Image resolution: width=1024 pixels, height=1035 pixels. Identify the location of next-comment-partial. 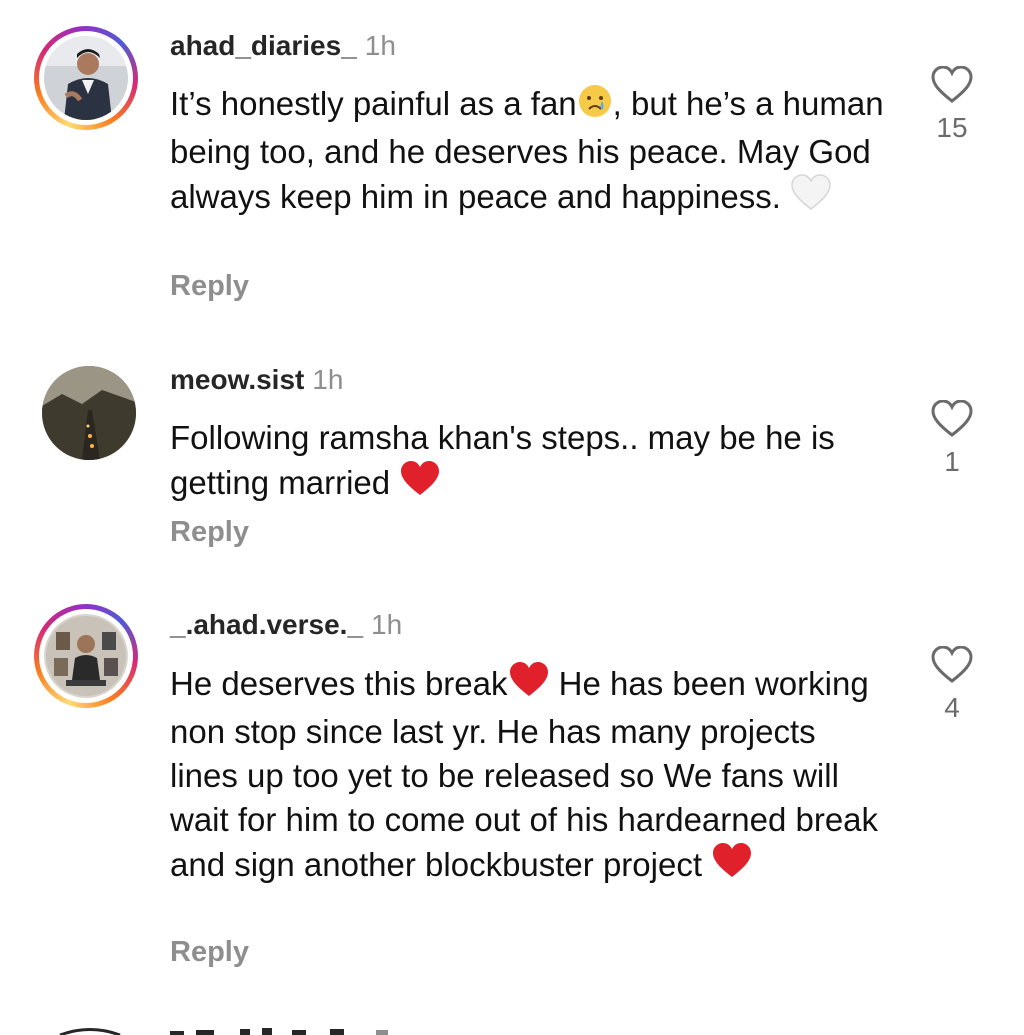
(512, 1026).